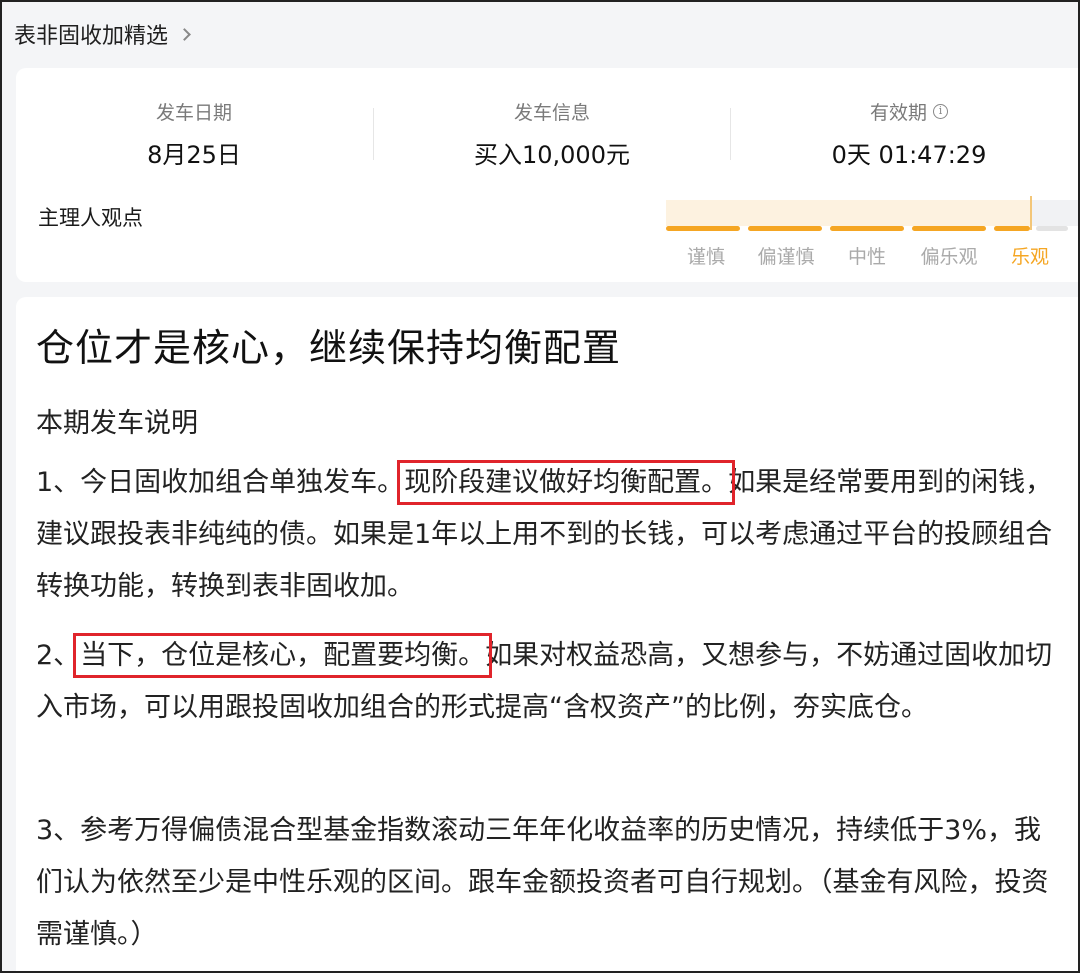 This screenshot has width=1080, height=973. I want to click on departure-date-stat: 发车日期 8月25日, so click(194, 134).